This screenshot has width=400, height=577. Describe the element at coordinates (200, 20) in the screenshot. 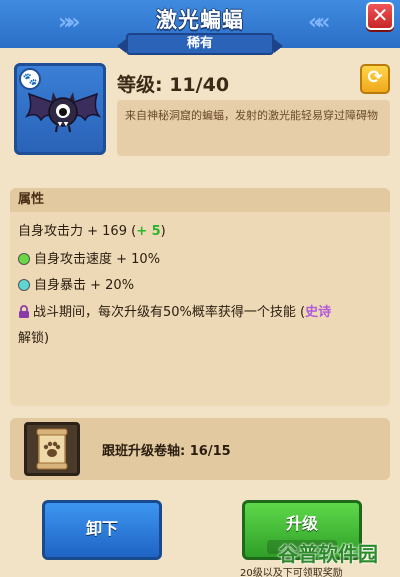

I see `page-title: 激光蝙蝠` at that location.